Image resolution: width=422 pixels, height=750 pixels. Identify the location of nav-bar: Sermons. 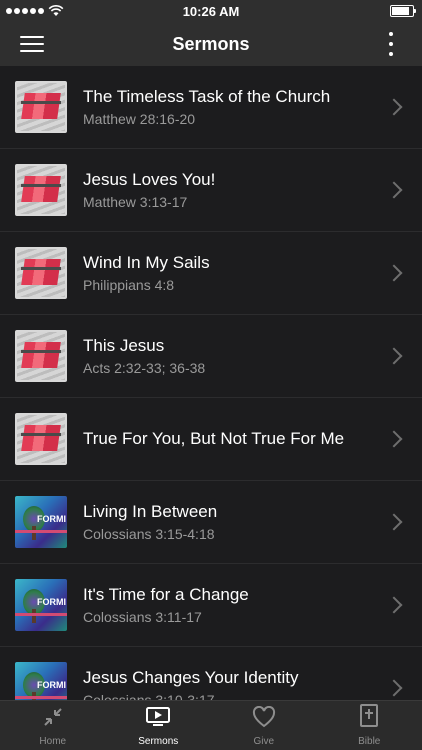
(211, 44).